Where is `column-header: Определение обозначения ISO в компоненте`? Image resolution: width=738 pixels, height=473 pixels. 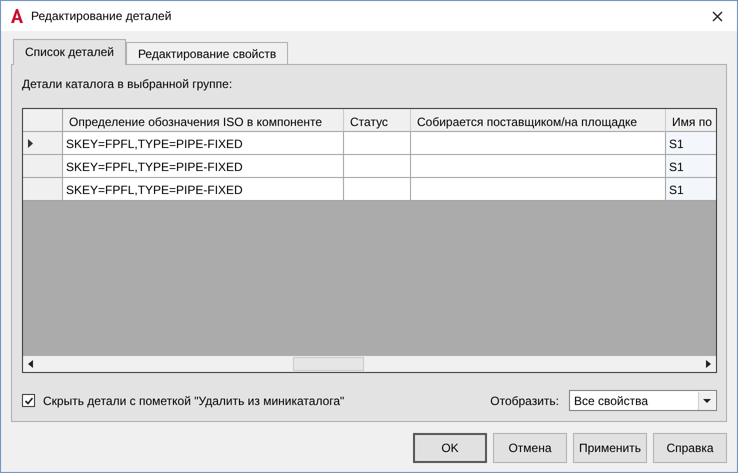
column-header: Определение обозначения ISO в компоненте is located at coordinates (203, 120).